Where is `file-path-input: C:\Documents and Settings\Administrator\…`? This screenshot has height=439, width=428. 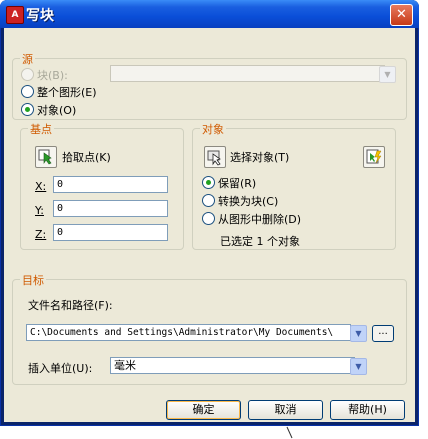
file-path-input: C:\Documents and Settings\Administrator\… is located at coordinates (188, 332).